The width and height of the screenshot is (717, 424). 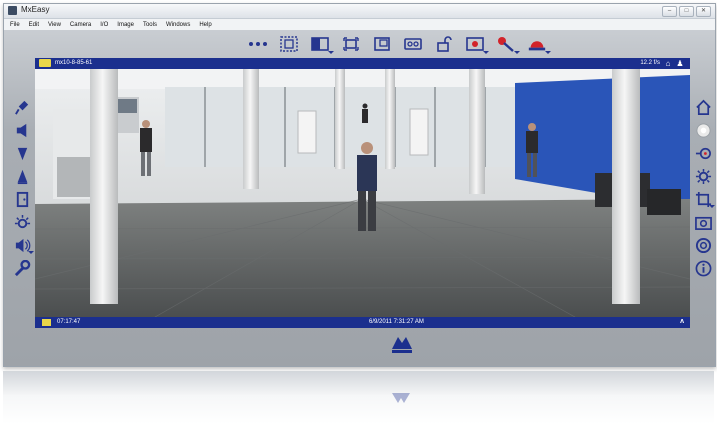 I want to click on camera-icon, so click(x=45, y=63).